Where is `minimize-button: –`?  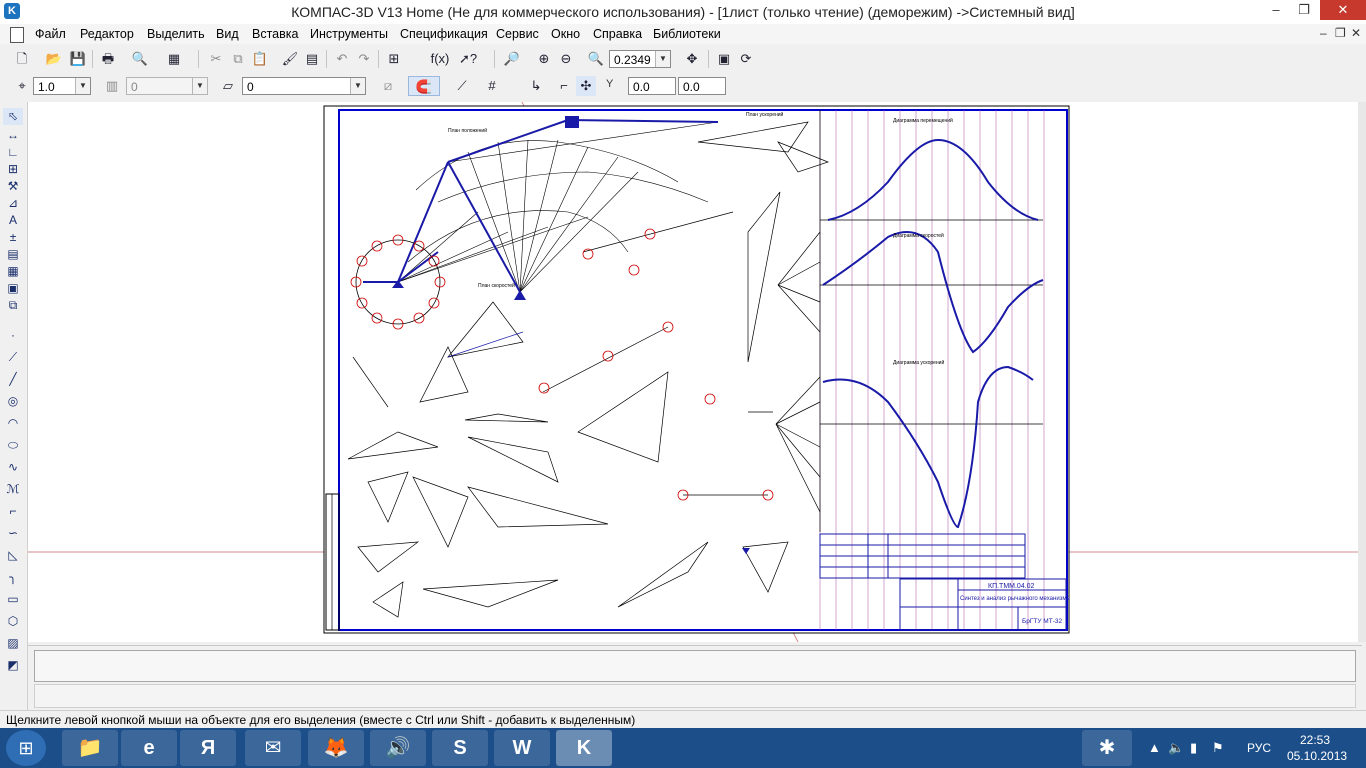
minimize-button: – is located at coordinates (1276, 10).